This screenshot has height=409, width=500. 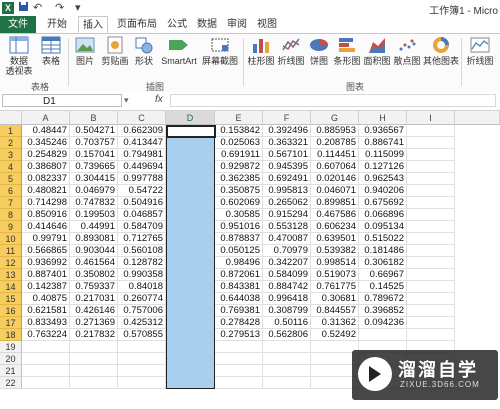 I want to click on row-header: 21, so click(x=11, y=371).